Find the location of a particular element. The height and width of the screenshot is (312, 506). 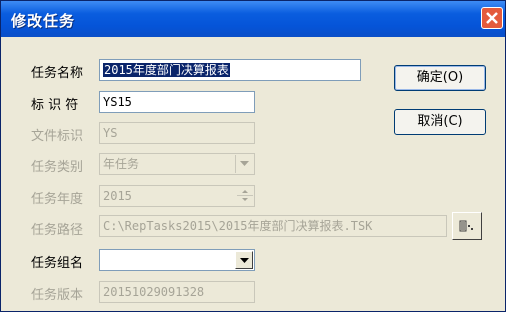

task-year-spinner: 2015 is located at coordinates (177, 196).